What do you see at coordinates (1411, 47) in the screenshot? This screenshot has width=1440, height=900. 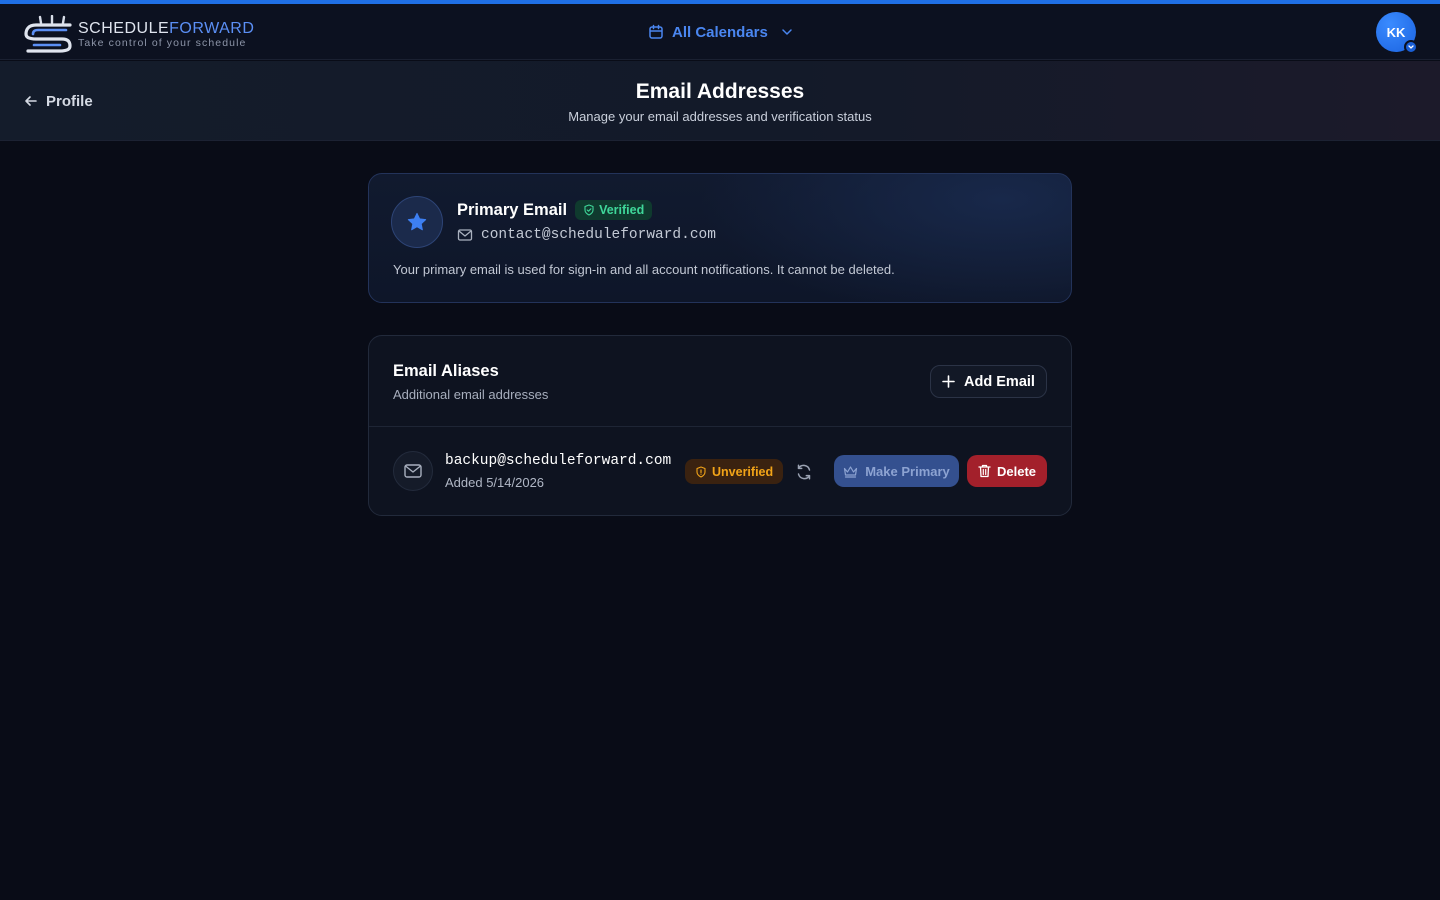 I see `avatar-menu-chevron-icon` at bounding box center [1411, 47].